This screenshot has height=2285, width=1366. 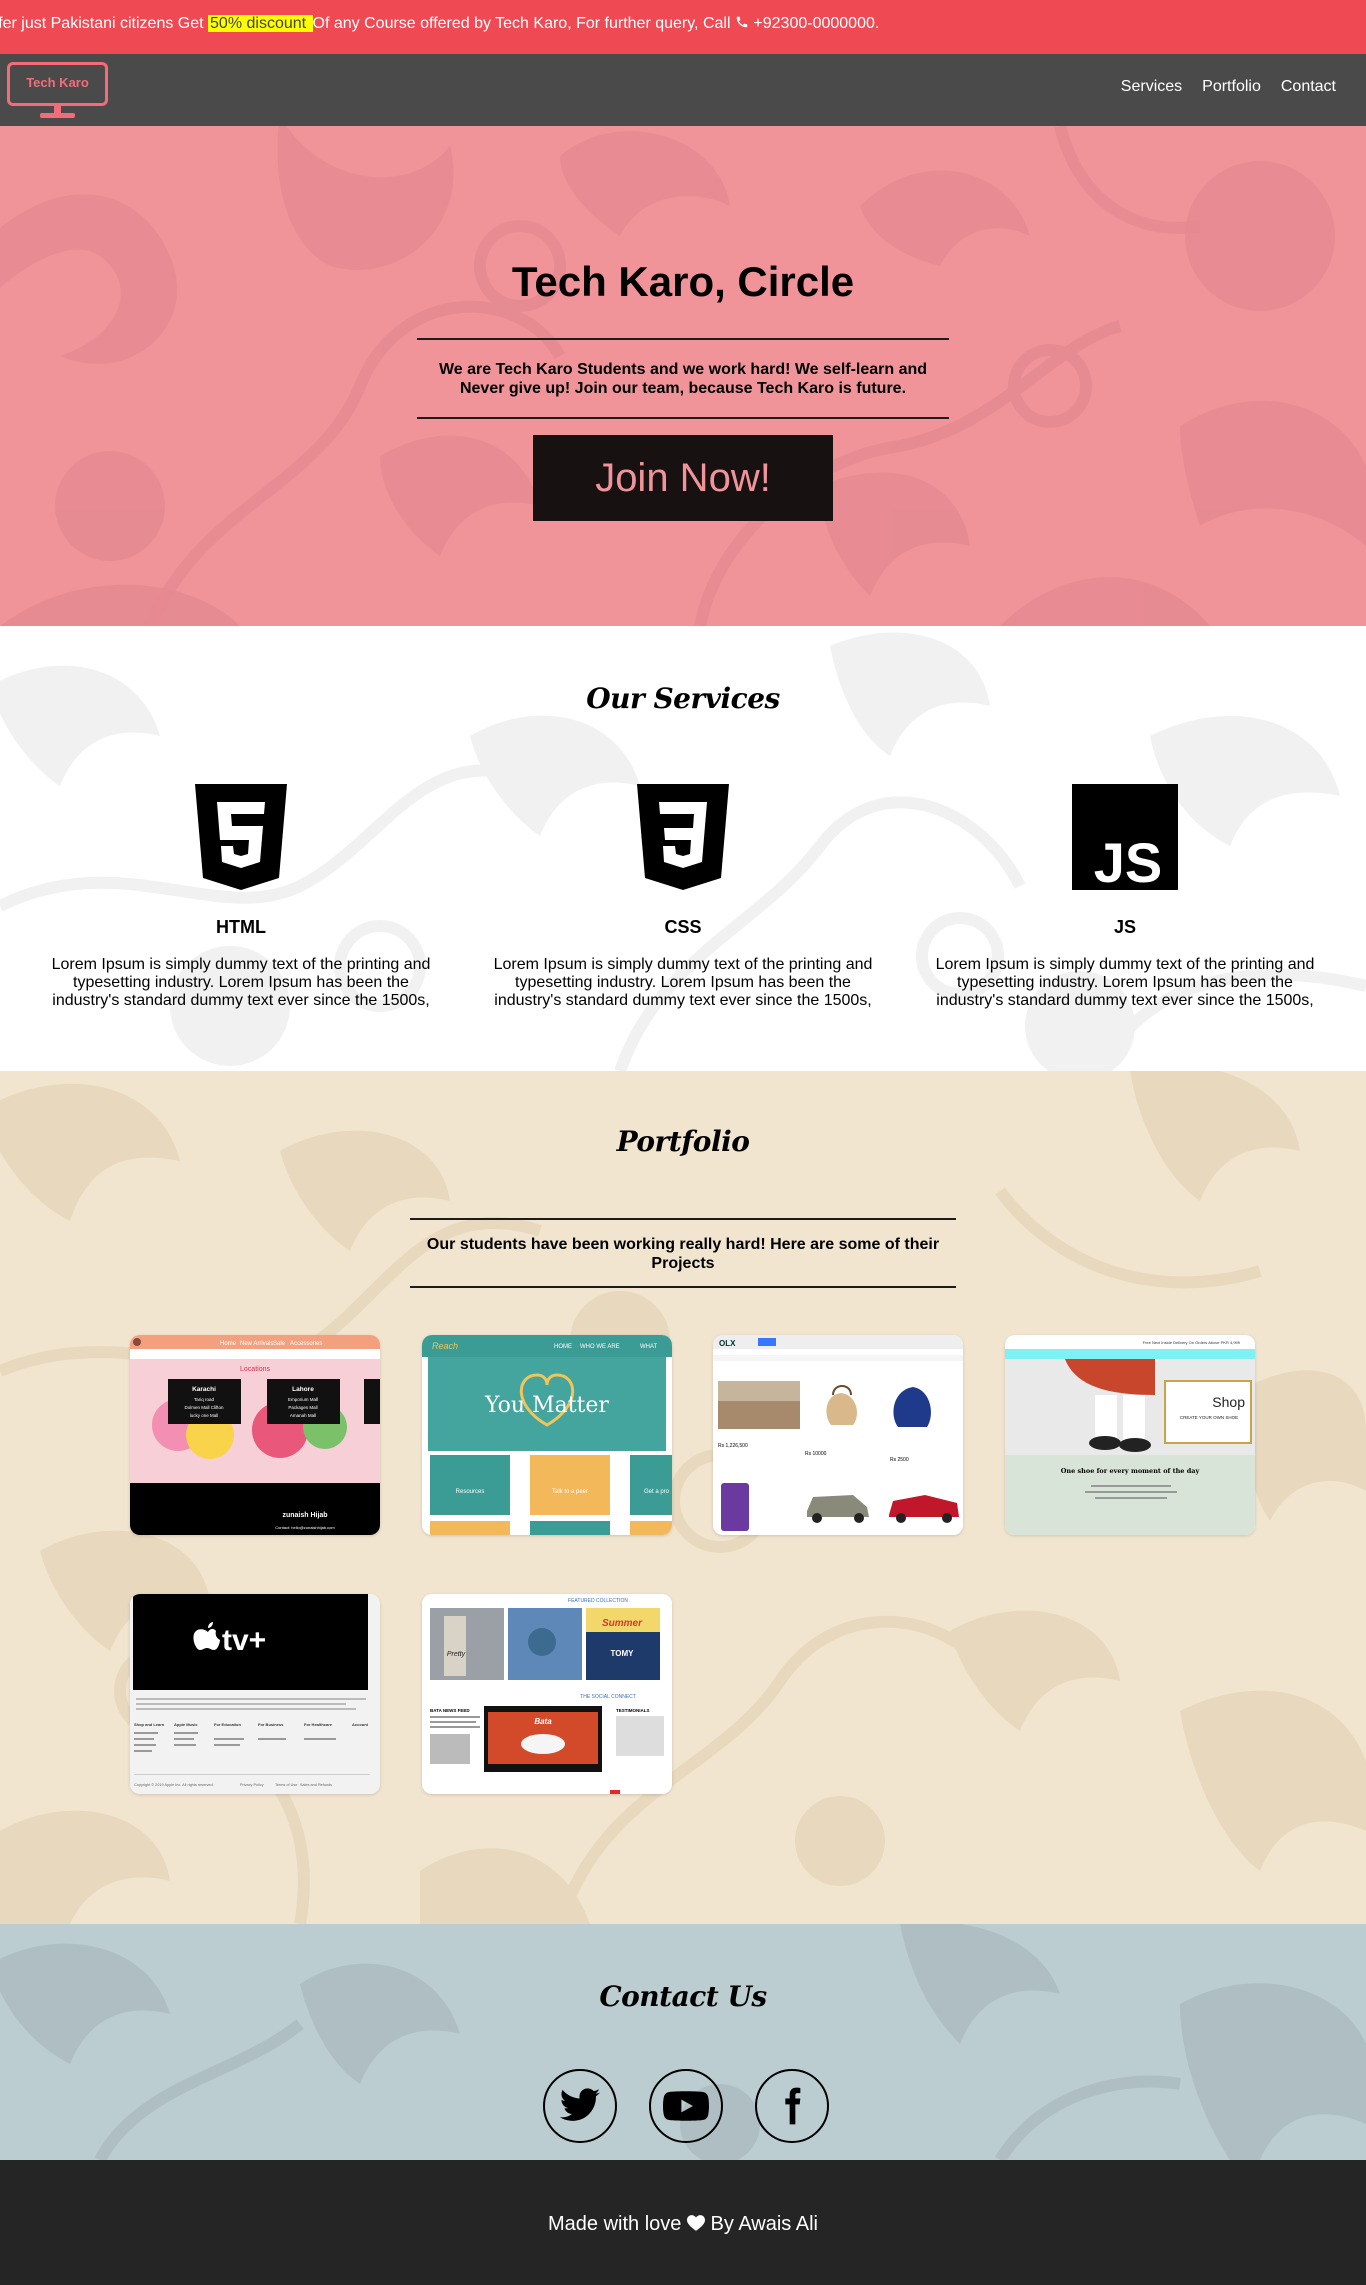 What do you see at coordinates (305, 1527) in the screenshot?
I see `svg-text:Contact: hello@zunaishhijab.co: Contact: hello@zunaishhijab.com` at bounding box center [305, 1527].